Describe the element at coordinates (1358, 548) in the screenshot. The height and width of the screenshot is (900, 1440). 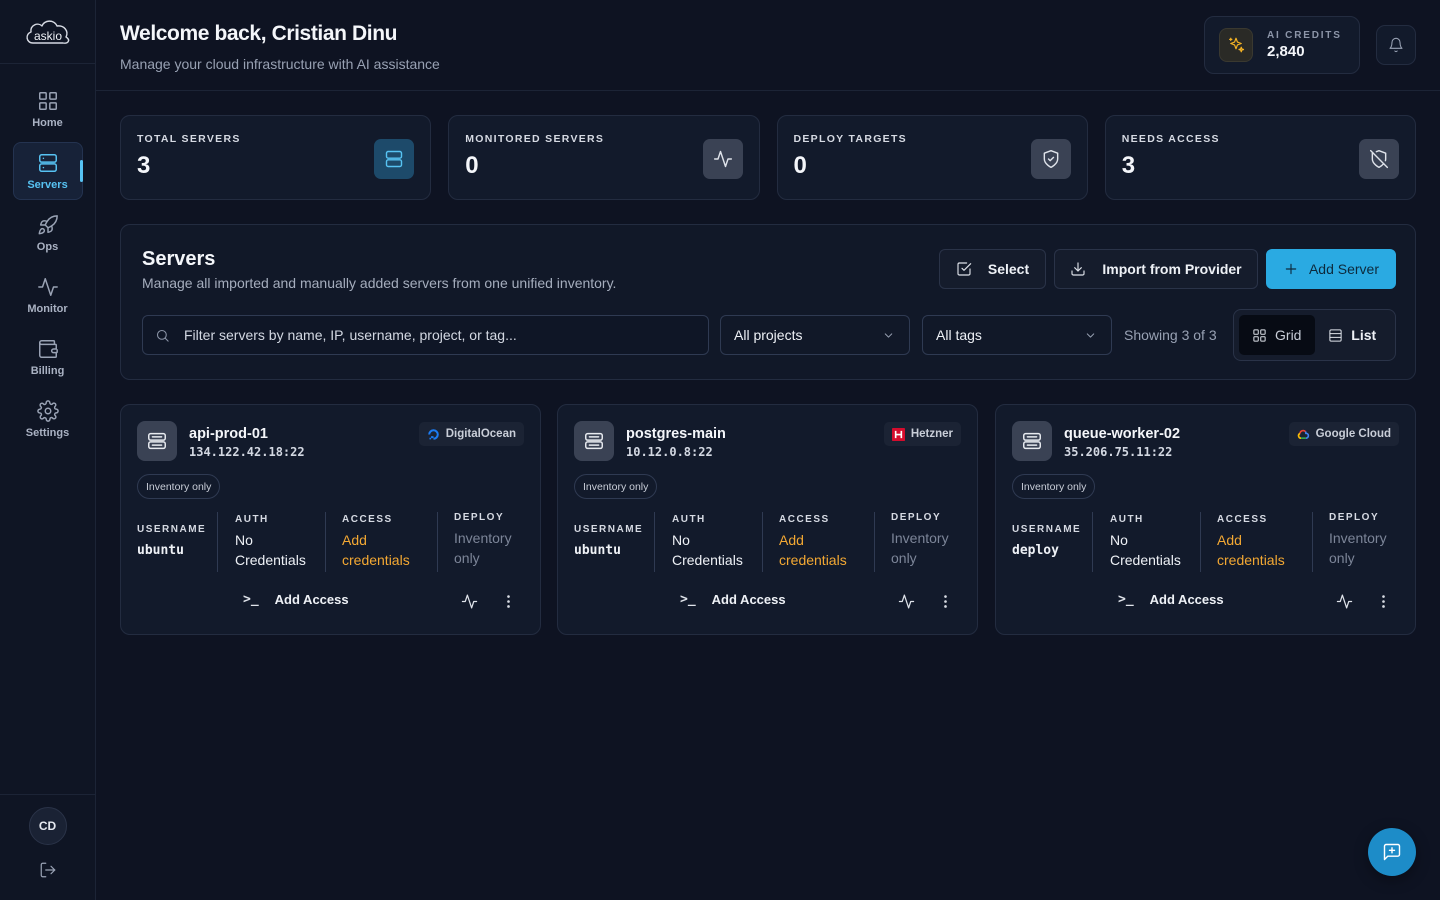
I see `deploy-value: Inventory only` at that location.